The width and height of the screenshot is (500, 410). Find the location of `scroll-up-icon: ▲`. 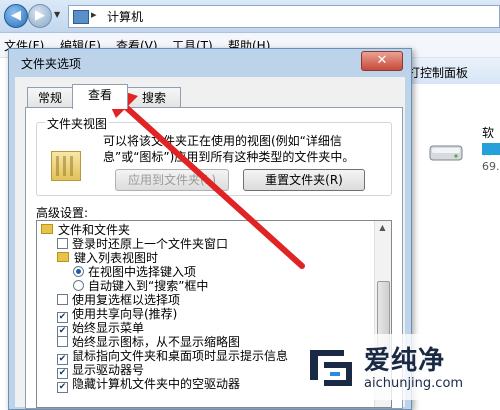

scroll-up-icon: ▲ is located at coordinates (382, 229).